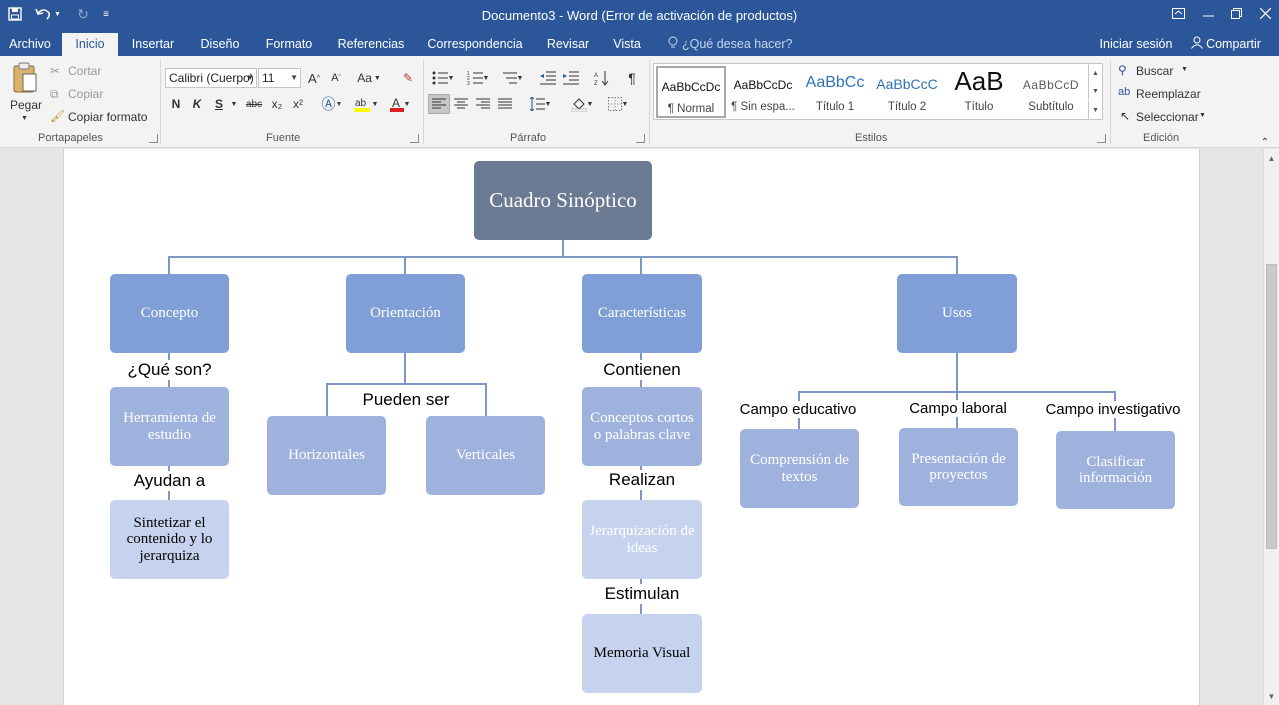 Image resolution: width=1279 pixels, height=705 pixels. Describe the element at coordinates (907, 92) in the screenshot. I see `style-titulo-2: AaBbCcC Título 2` at that location.